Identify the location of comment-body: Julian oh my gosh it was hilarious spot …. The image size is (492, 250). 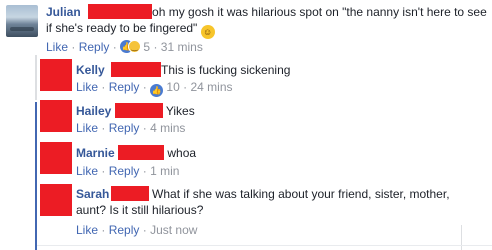
(266, 21).